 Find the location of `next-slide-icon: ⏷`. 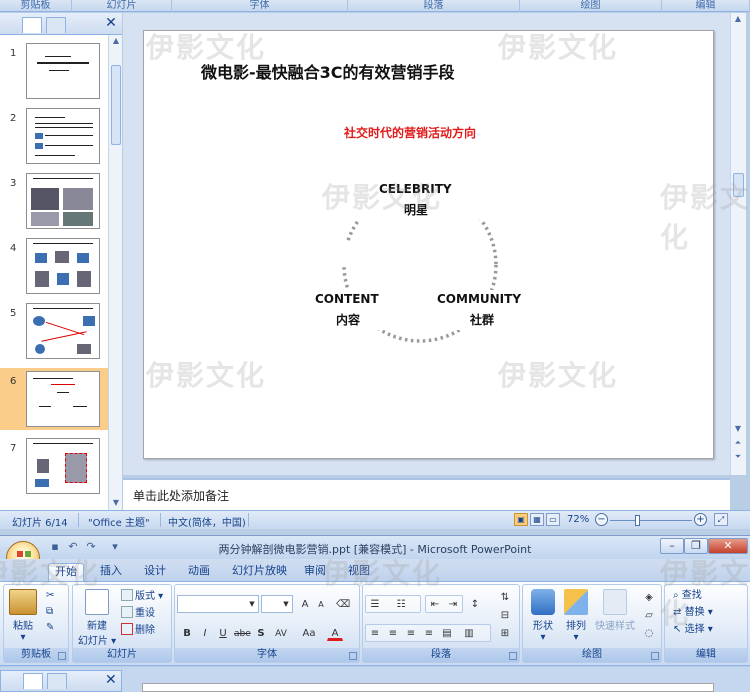

next-slide-icon: ⏷ is located at coordinates (738, 457).